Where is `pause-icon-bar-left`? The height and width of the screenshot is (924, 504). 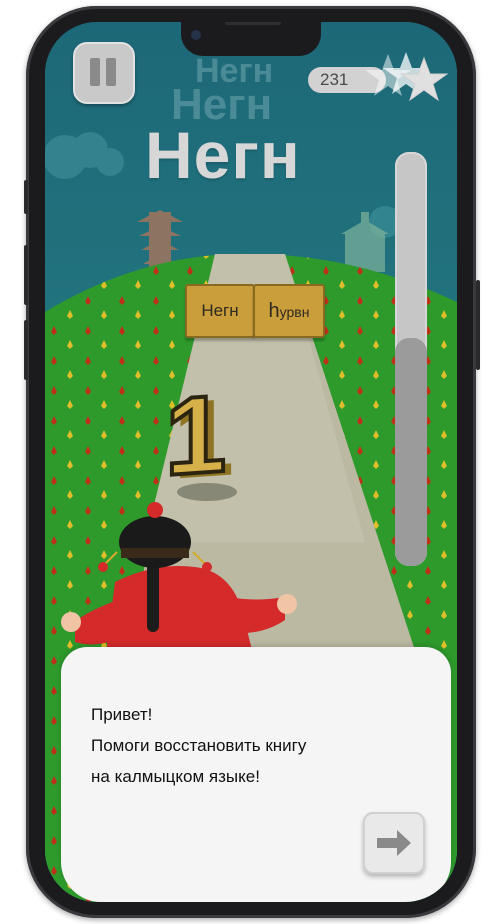 pause-icon-bar-left is located at coordinates (95, 72).